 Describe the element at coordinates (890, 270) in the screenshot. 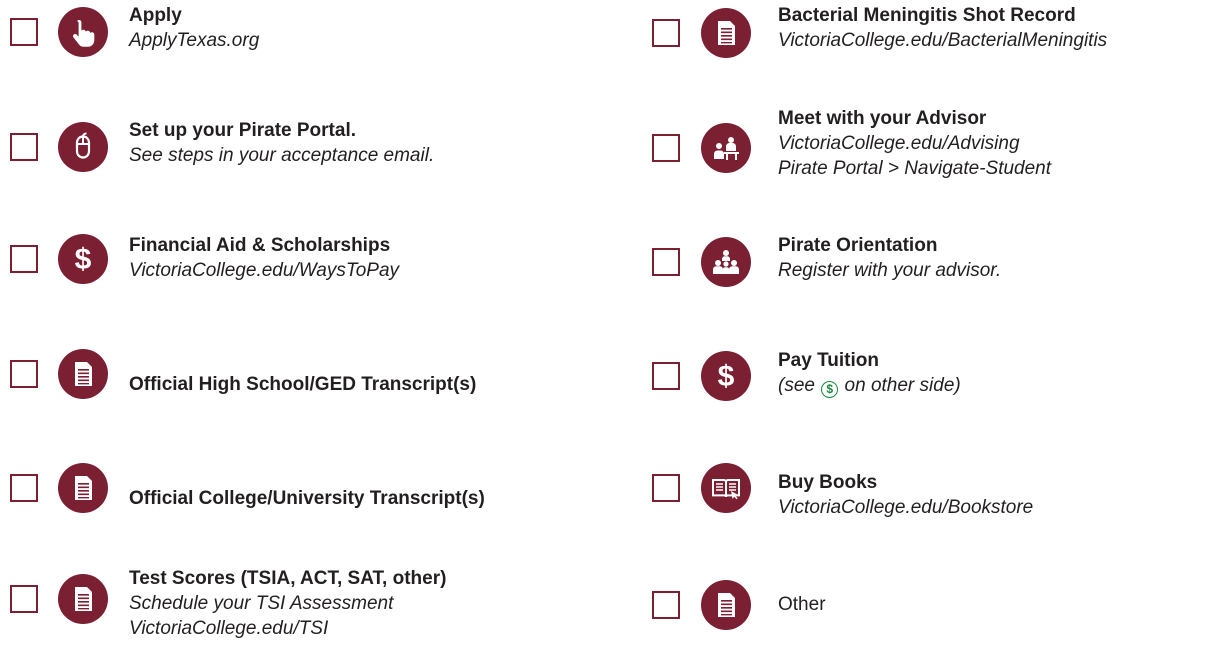

I see `item-note: Register with your advisor.` at that location.